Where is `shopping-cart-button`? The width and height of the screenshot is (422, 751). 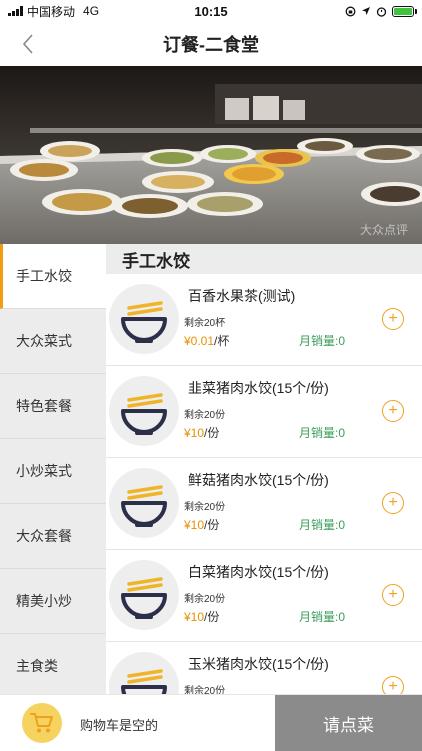
shopping-cart-button is located at coordinates (42, 723).